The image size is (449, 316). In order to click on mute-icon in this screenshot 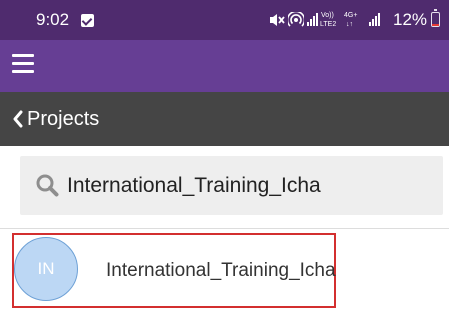, I will do `click(277, 20)`.